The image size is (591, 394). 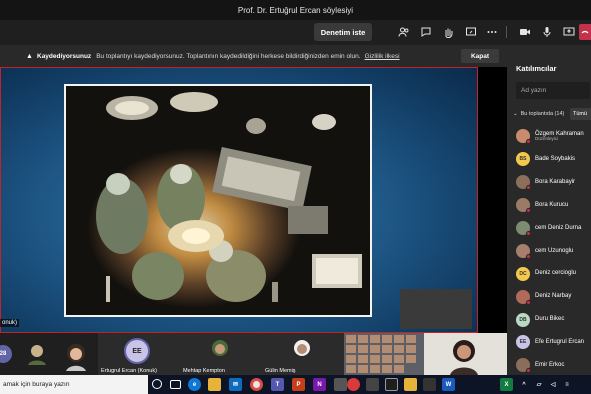 I want to click on overflow-tile: 28, so click(x=11, y=354).